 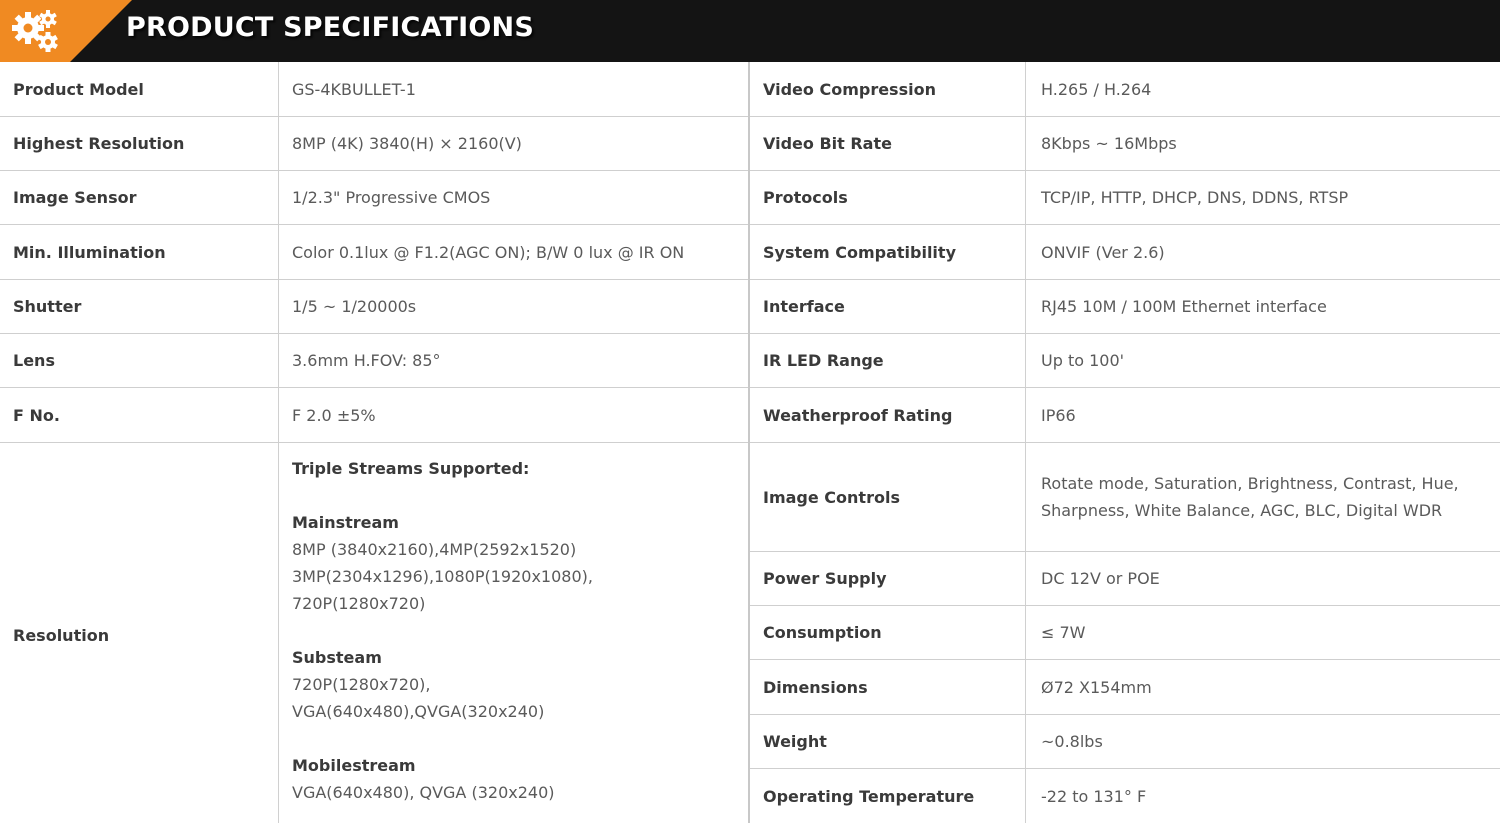 I want to click on spec-value: 3.6mm H.FOV: 85°, so click(x=366, y=360).